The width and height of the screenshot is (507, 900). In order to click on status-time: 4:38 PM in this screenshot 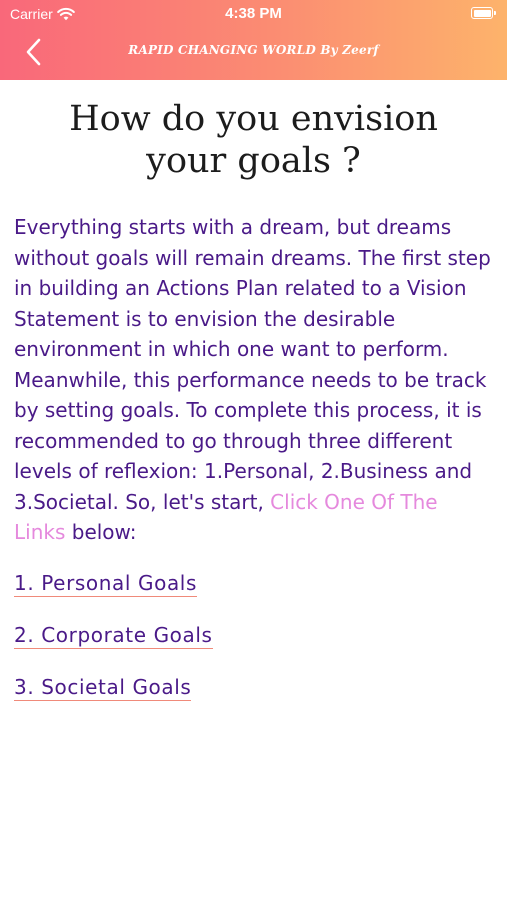, I will do `click(253, 13)`.